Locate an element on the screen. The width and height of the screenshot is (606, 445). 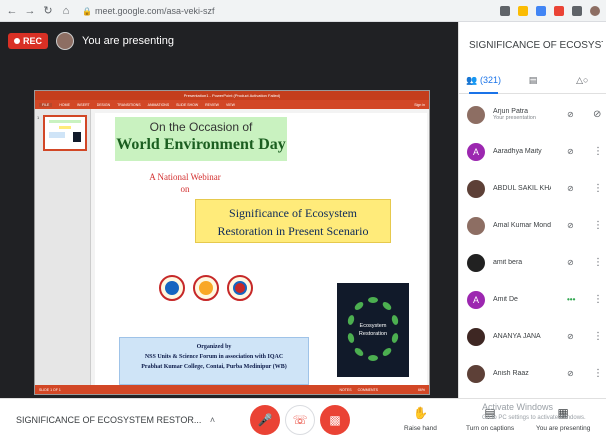
camera-toggle-button: ▩ is located at coordinates (335, 420).